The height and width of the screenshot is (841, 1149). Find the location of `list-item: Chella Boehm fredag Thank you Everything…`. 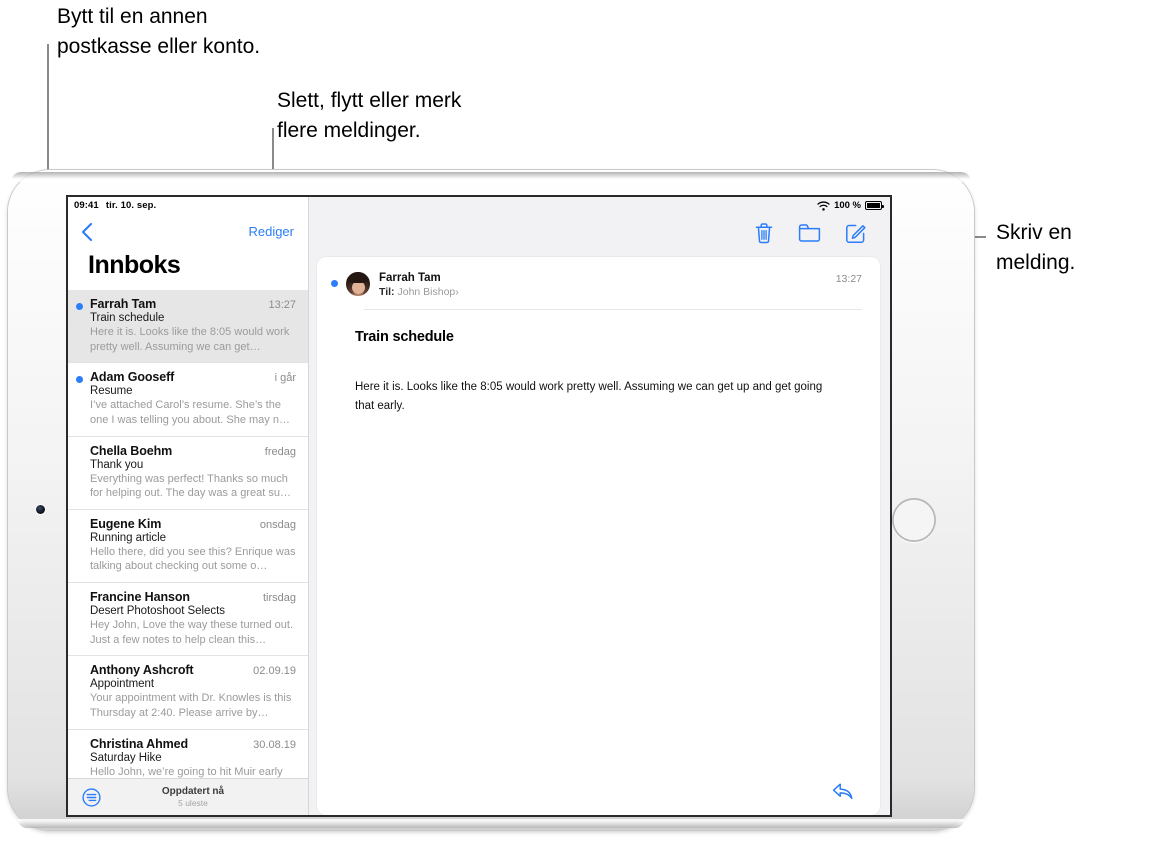

list-item: Chella Boehm fredag Thank you Everything… is located at coordinates (188, 472).